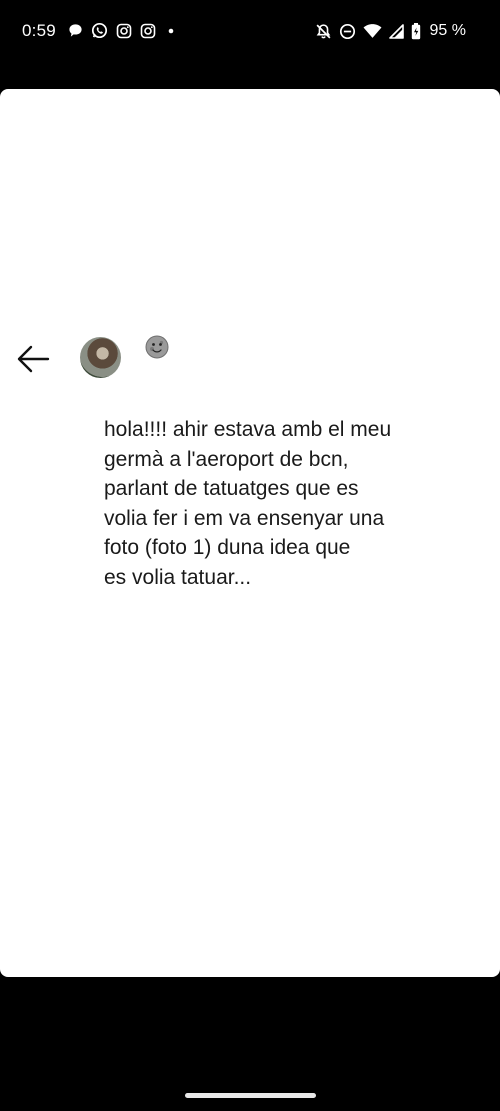 The width and height of the screenshot is (500, 1111). I want to click on chat-bubble-icon, so click(75, 30).